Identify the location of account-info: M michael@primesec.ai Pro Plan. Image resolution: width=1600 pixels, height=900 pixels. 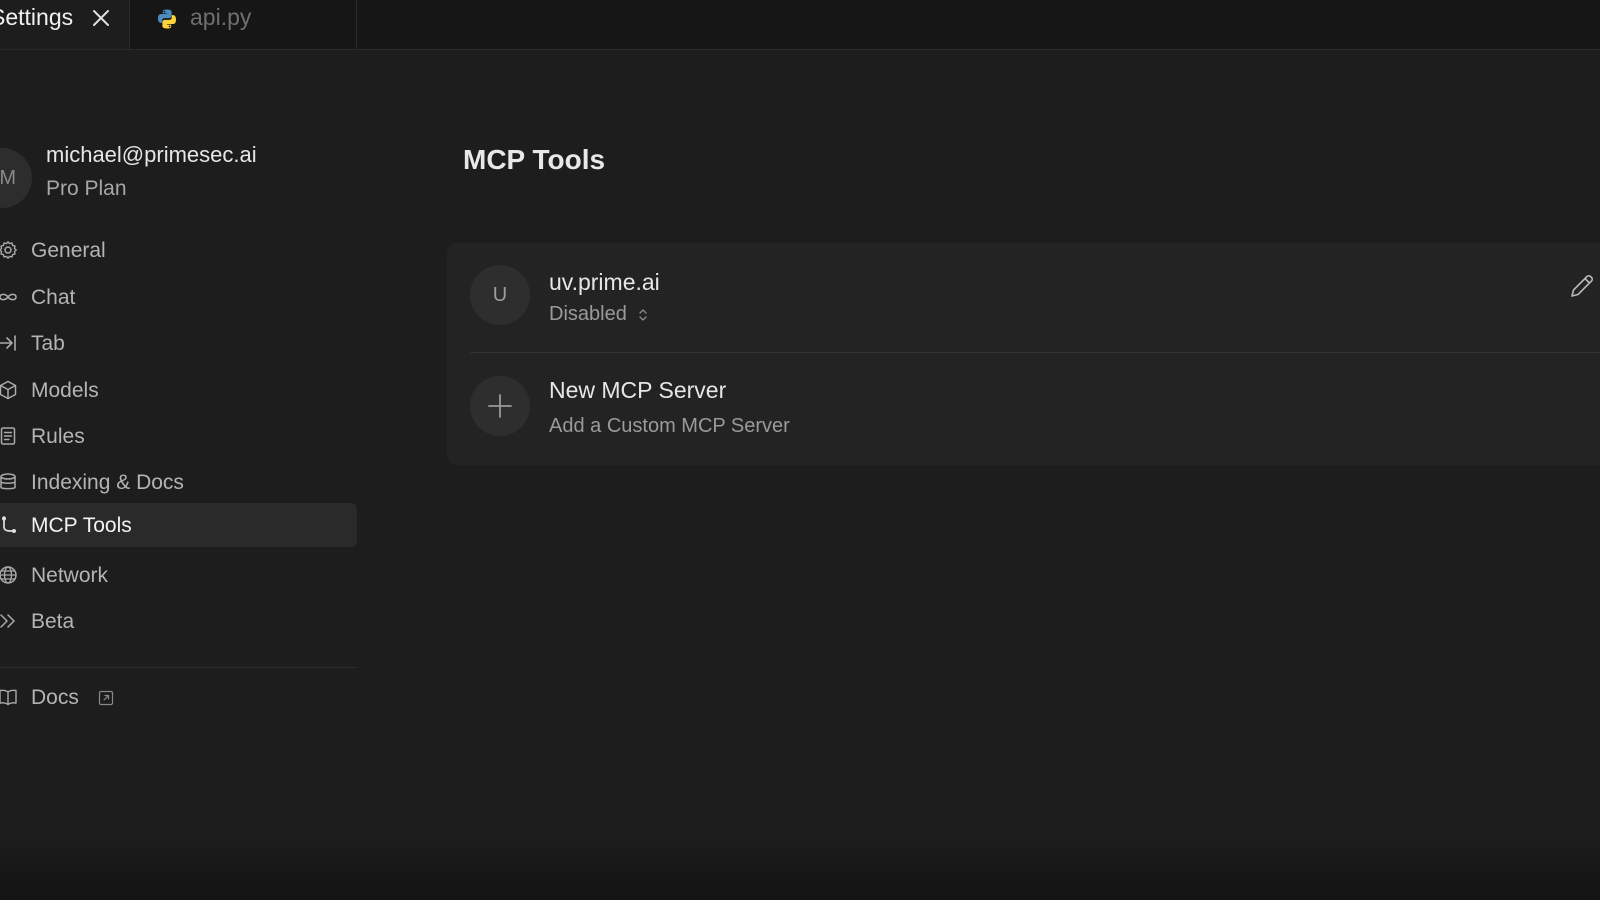
(178, 177).